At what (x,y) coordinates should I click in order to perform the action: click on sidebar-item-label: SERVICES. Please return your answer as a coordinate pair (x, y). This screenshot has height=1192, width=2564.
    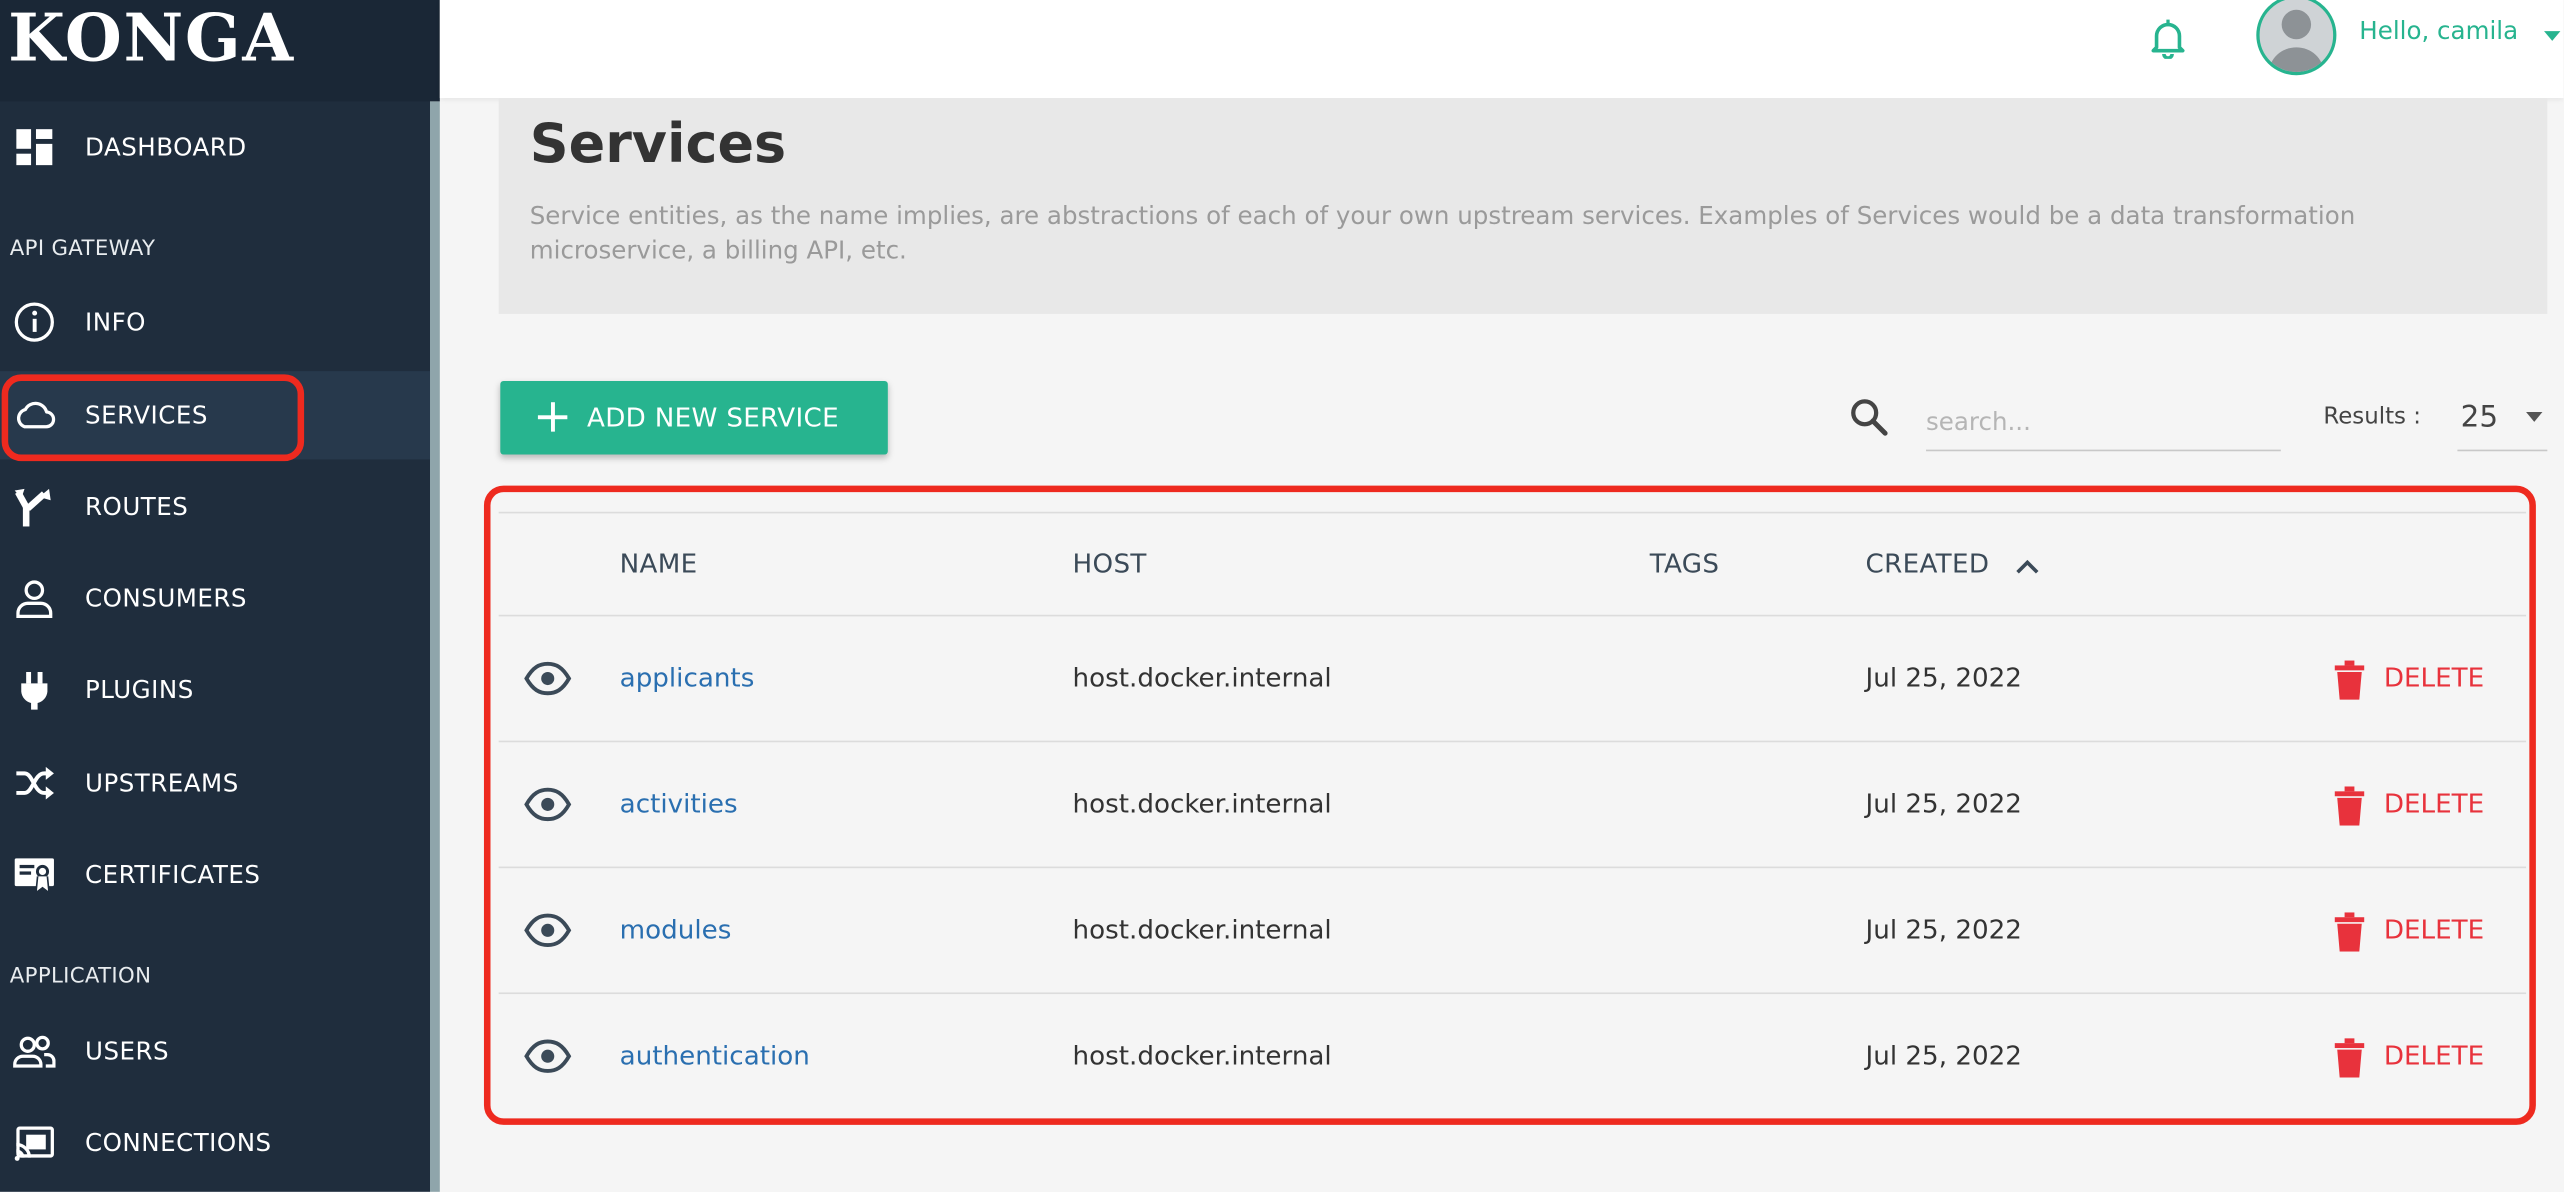
    Looking at the image, I should click on (146, 415).